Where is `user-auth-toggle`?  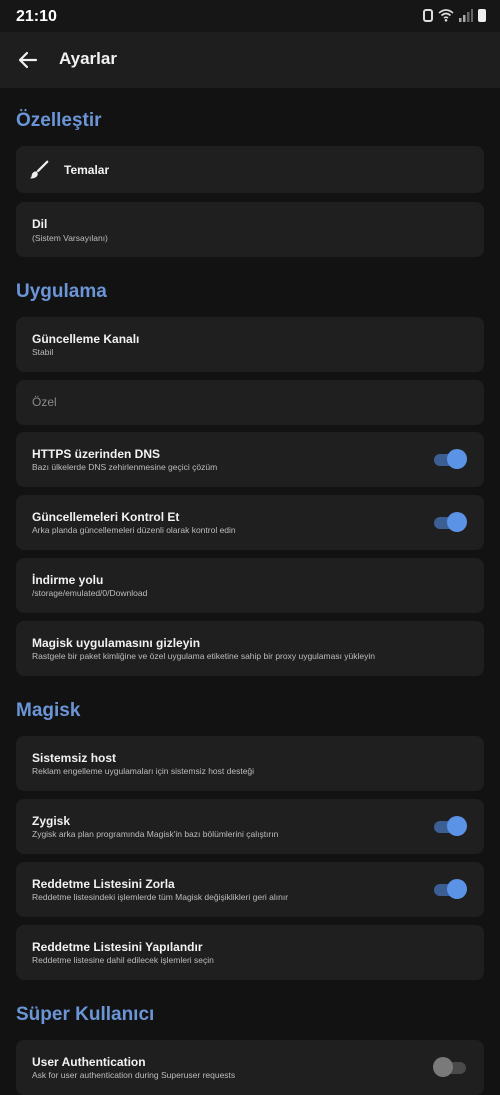
user-auth-toggle is located at coordinates (449, 1067).